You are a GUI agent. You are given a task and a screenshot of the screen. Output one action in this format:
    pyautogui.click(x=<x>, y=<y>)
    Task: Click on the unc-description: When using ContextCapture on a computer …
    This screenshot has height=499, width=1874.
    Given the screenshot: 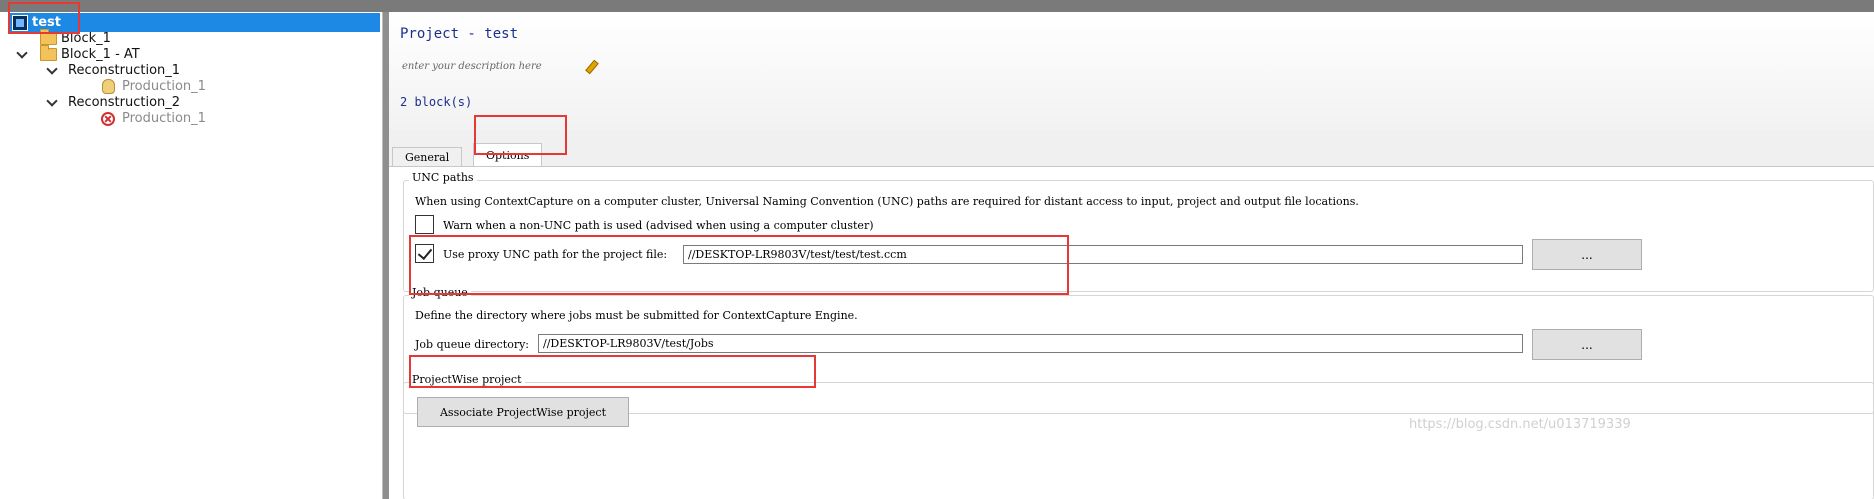 What is the action you would take?
    pyautogui.click(x=887, y=201)
    